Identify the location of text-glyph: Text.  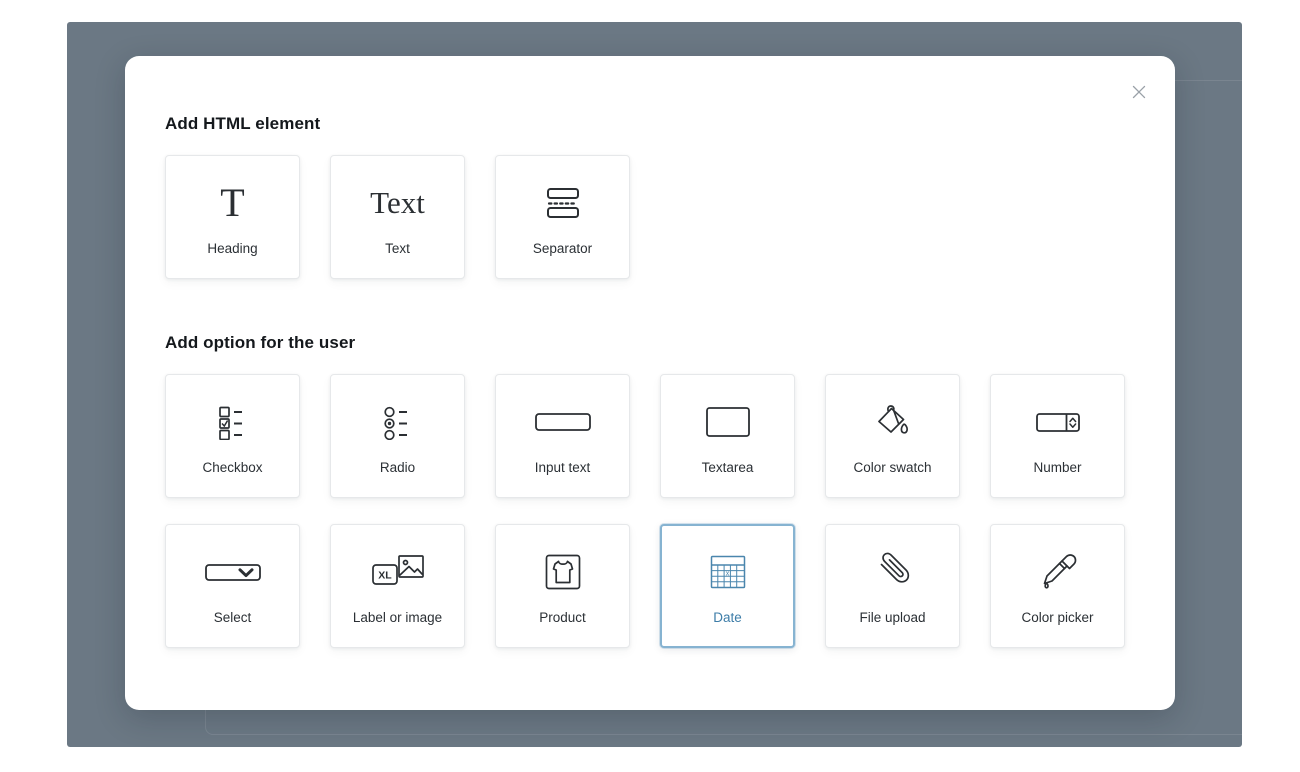
(397, 203).